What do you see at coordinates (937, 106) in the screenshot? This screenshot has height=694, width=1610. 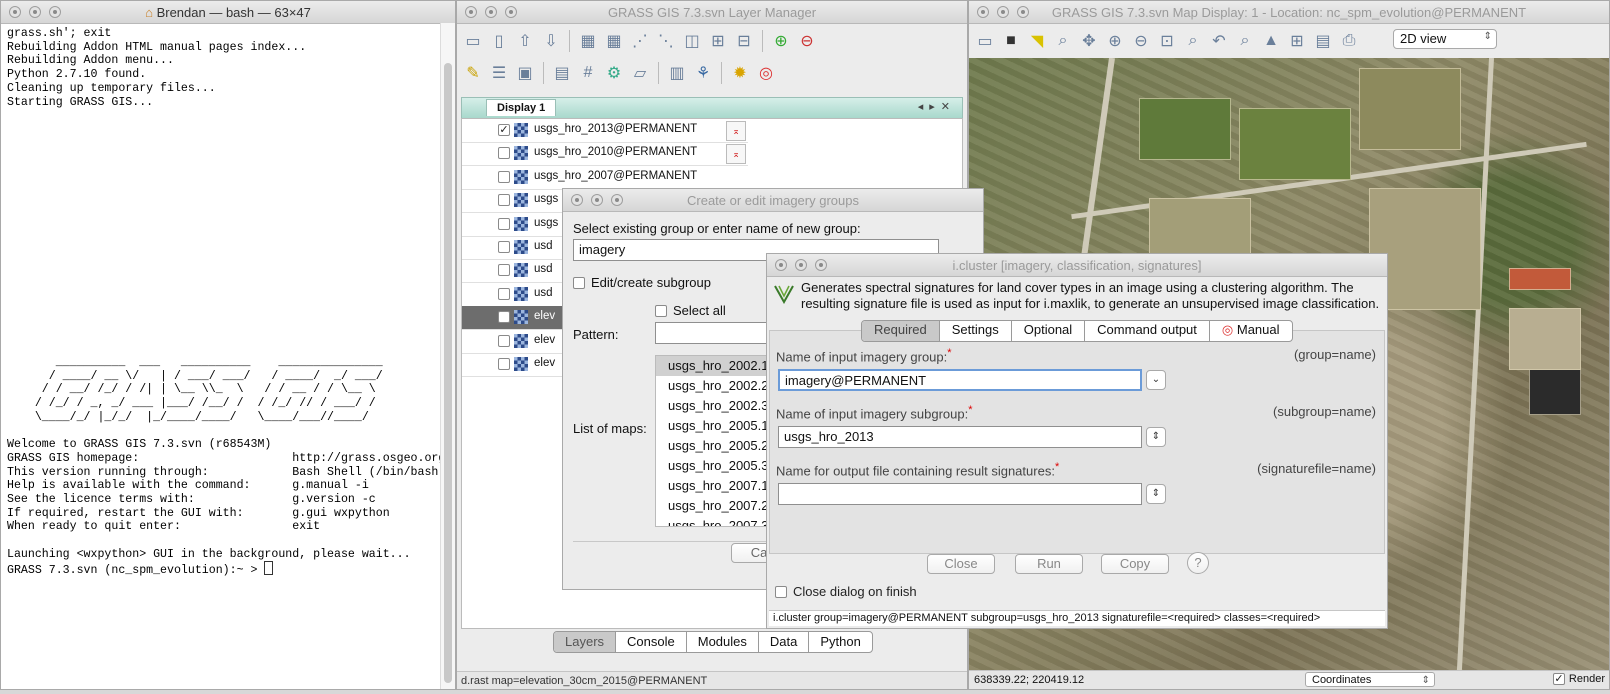 I see `tab-controls: ◂▸✕` at bounding box center [937, 106].